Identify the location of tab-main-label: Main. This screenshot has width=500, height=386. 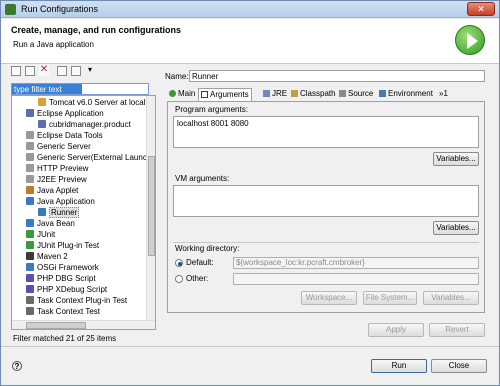
(187, 93).